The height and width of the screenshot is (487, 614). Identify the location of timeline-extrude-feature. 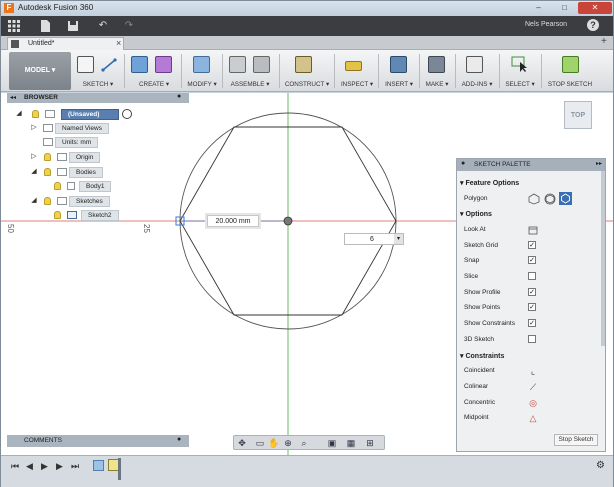
(98, 465).